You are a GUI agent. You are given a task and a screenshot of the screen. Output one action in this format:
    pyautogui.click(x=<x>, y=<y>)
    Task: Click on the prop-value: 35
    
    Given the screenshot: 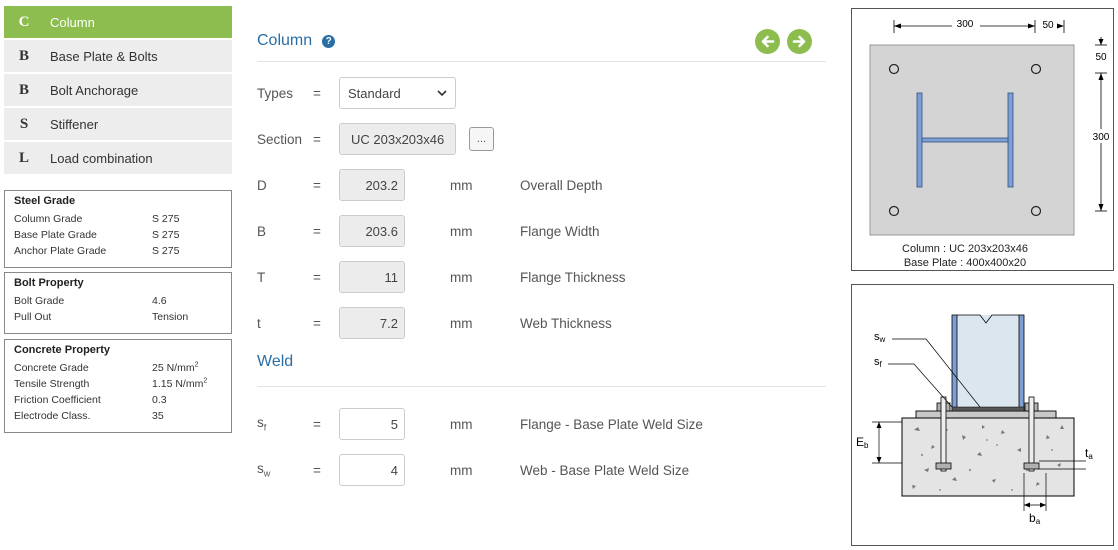 What is the action you would take?
    pyautogui.click(x=158, y=416)
    